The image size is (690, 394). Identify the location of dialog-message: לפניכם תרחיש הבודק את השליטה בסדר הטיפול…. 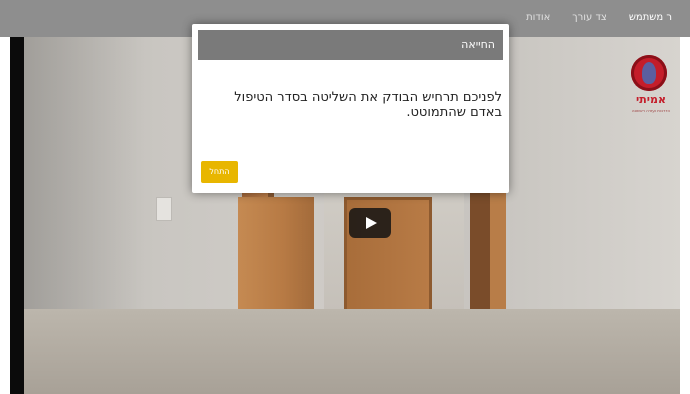
(368, 105).